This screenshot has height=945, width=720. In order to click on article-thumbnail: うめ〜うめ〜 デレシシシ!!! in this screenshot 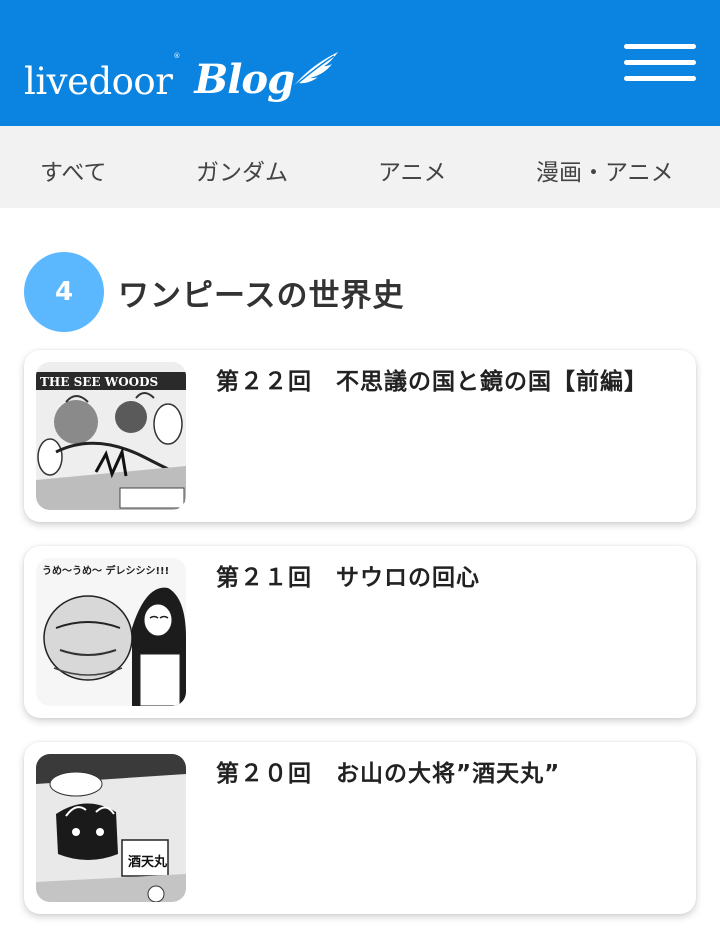, I will do `click(111, 632)`.